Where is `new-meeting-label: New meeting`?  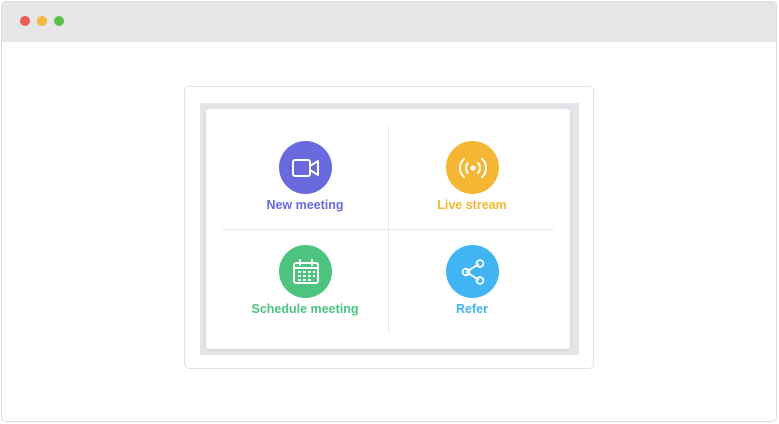
new-meeting-label: New meeting is located at coordinates (305, 205).